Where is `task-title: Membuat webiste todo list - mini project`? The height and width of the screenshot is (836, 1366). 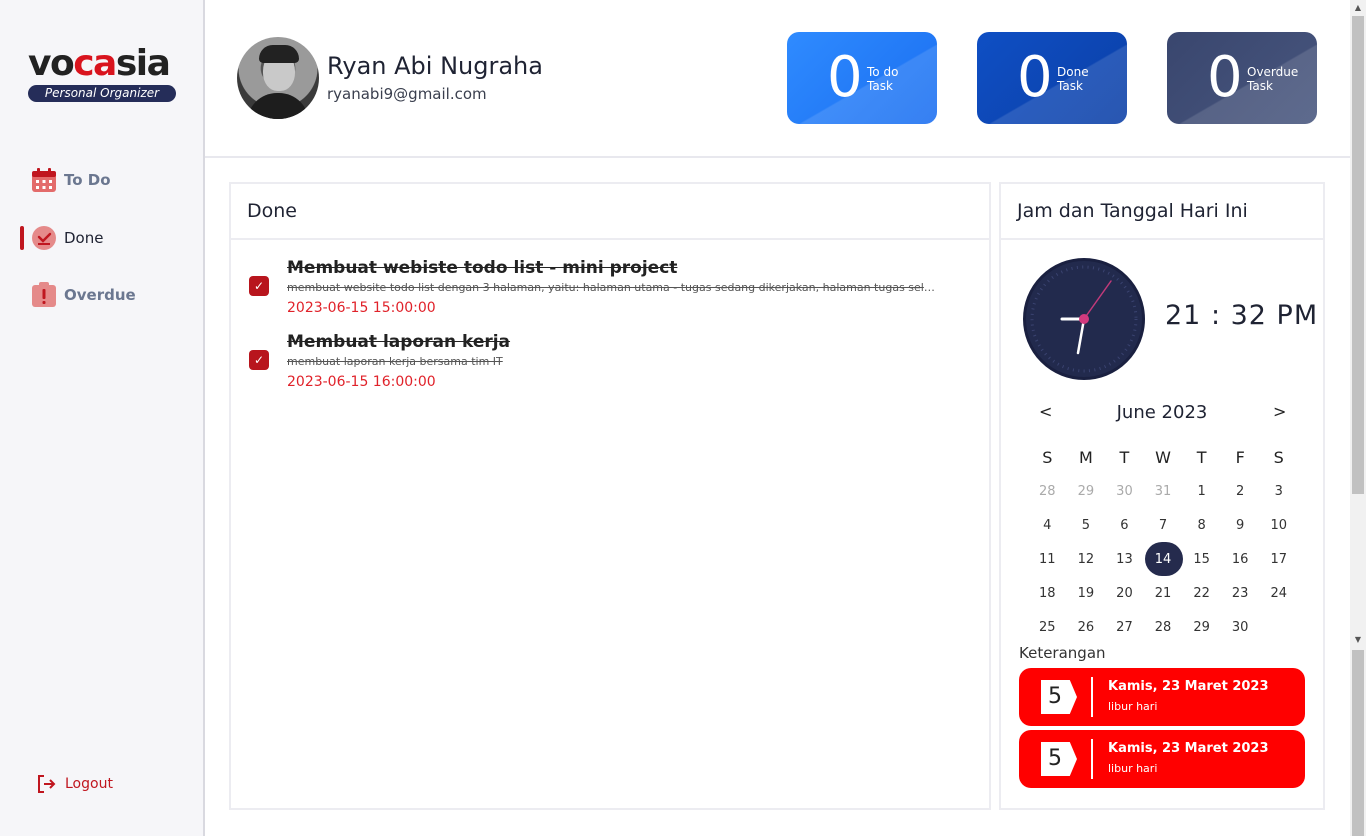 task-title: Membuat webiste todo list - mini project is located at coordinates (482, 268).